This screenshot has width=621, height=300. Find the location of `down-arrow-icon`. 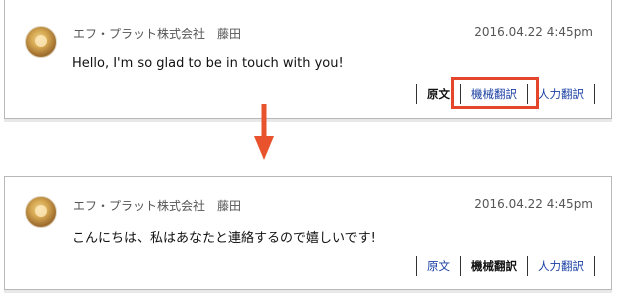

down-arrow-icon is located at coordinates (264, 132).